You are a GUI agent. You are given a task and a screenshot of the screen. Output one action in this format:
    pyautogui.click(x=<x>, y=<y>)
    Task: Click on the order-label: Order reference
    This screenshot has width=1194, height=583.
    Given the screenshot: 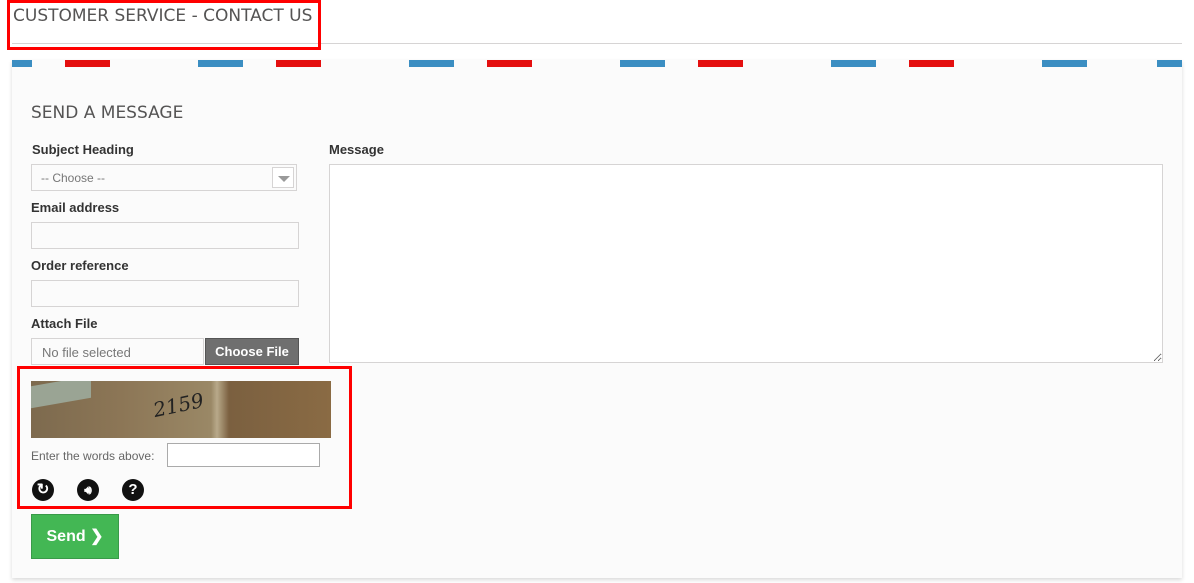 What is the action you would take?
    pyautogui.click(x=80, y=265)
    